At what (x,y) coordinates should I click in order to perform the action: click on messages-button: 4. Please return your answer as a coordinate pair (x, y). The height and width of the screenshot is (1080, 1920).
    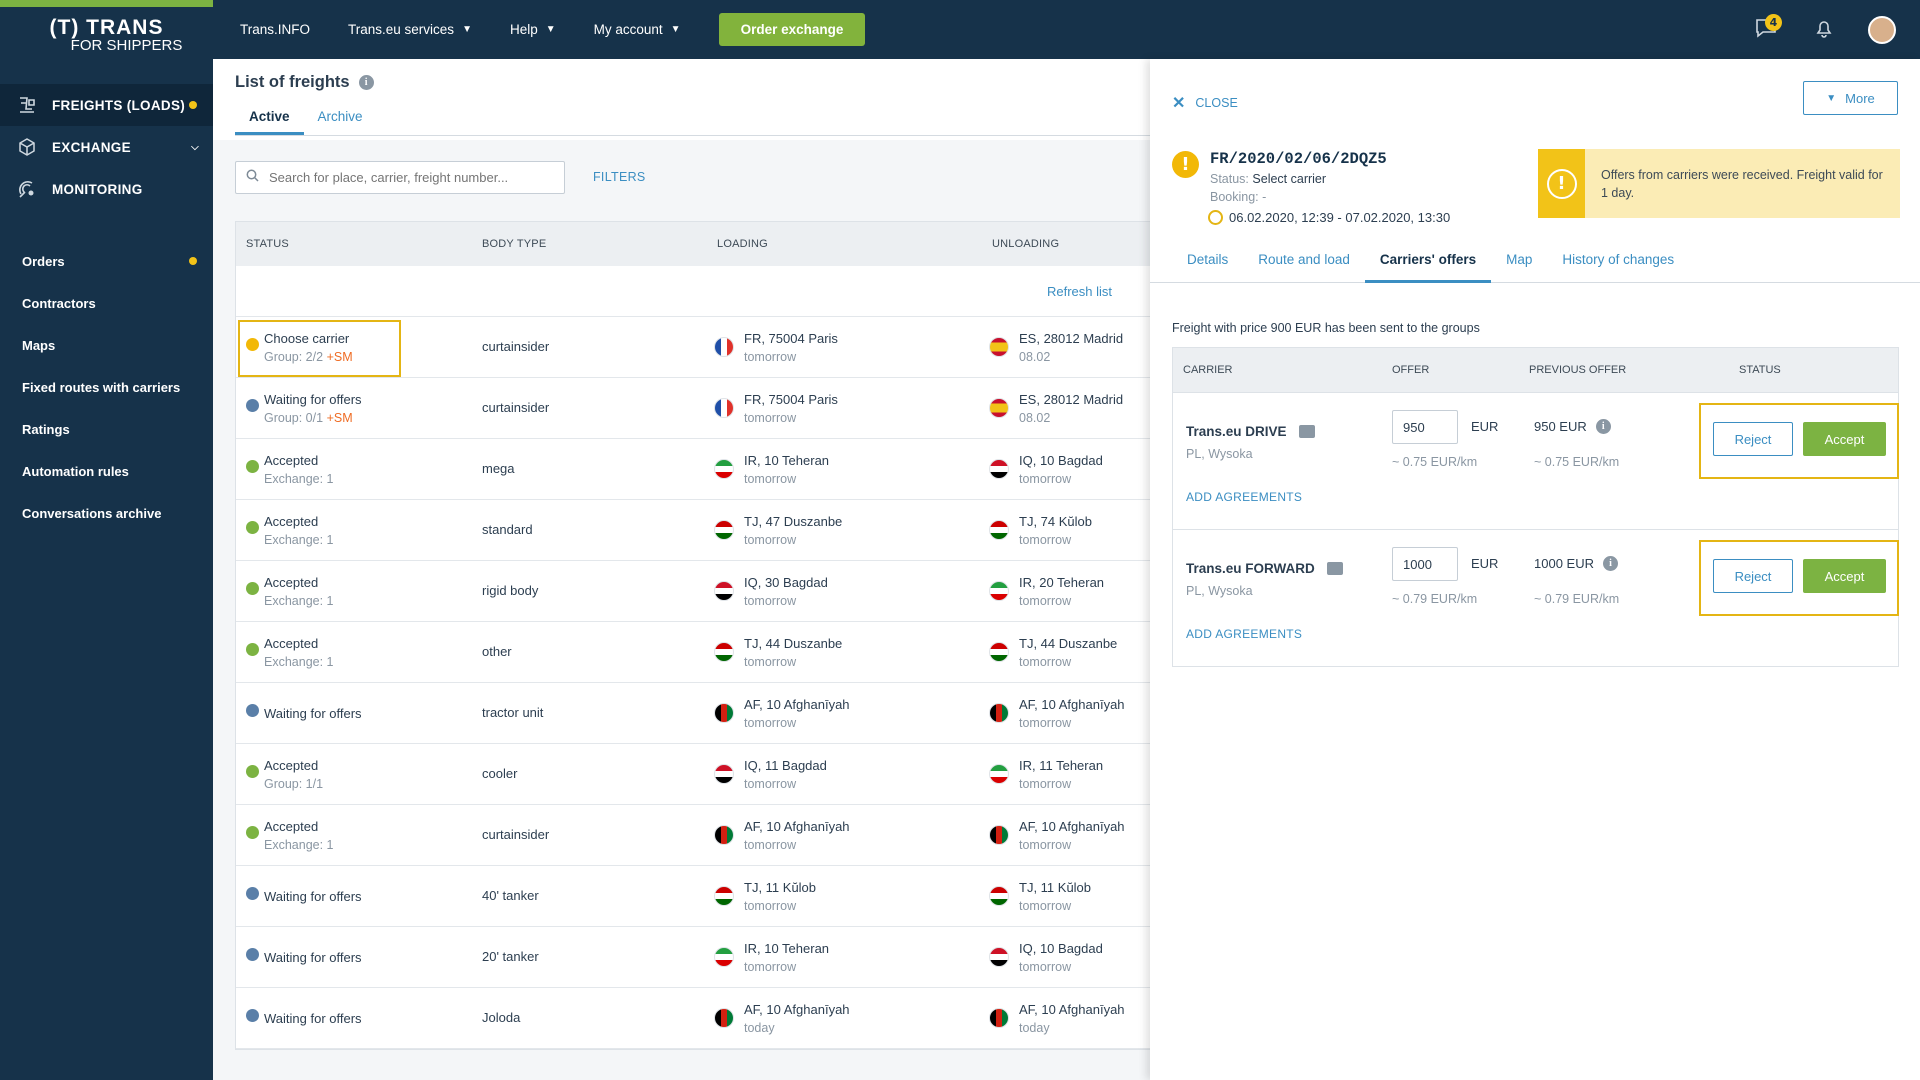
    Looking at the image, I should click on (1766, 30).